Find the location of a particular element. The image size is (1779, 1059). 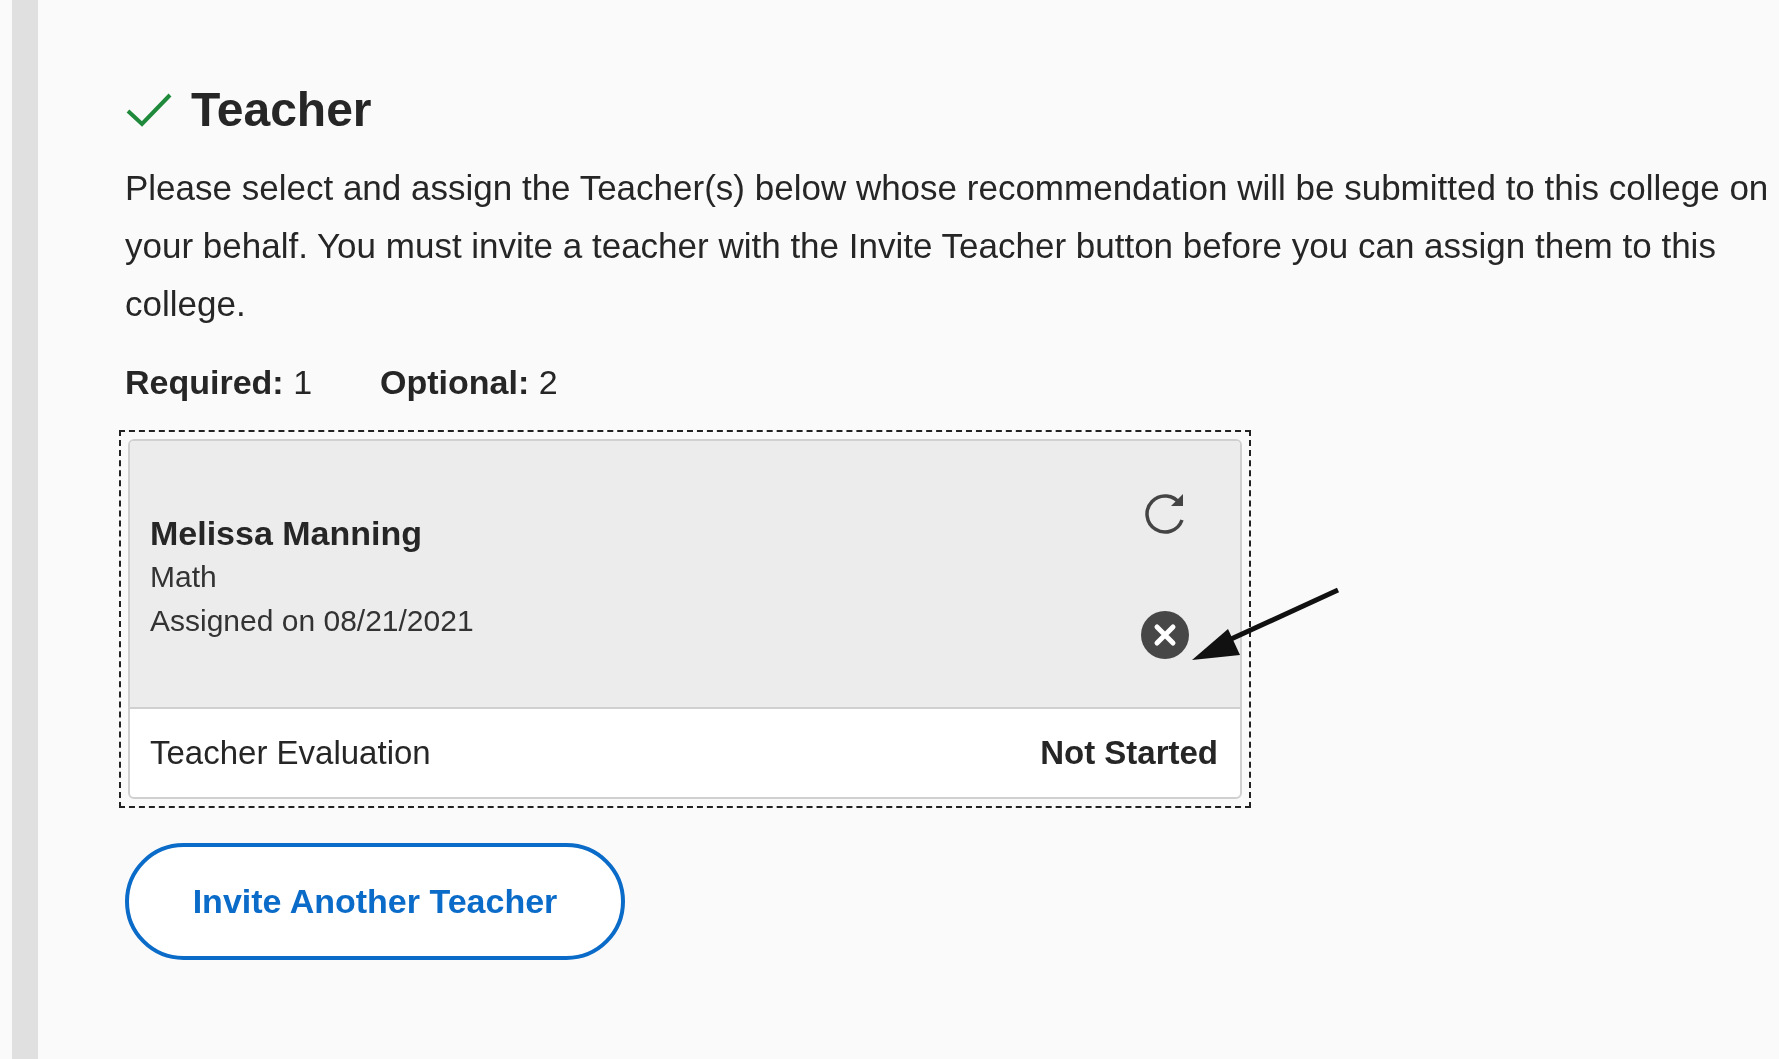

teacher-subject: Math is located at coordinates (184, 576).